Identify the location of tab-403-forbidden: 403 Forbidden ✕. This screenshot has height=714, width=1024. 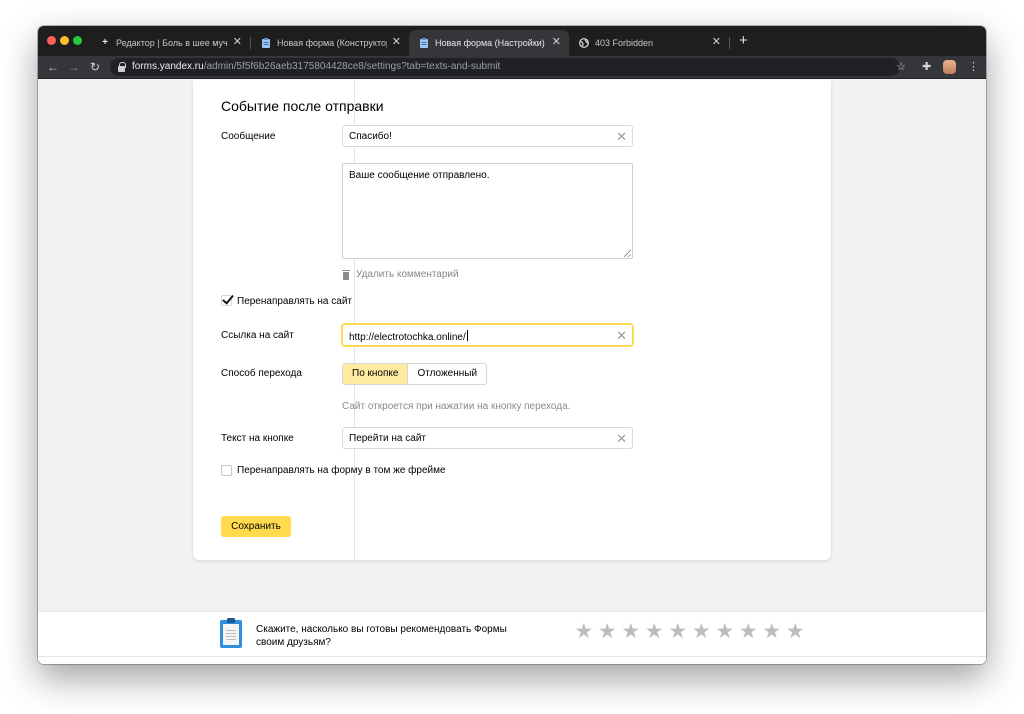
(649, 43).